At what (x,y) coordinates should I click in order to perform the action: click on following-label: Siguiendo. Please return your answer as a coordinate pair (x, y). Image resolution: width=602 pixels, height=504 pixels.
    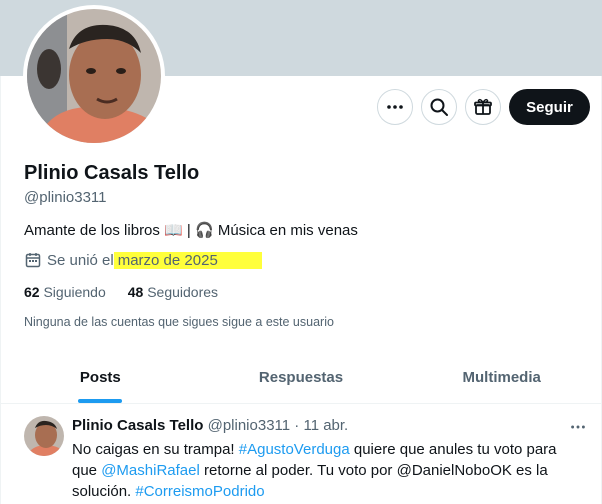
    Looking at the image, I should click on (74, 292).